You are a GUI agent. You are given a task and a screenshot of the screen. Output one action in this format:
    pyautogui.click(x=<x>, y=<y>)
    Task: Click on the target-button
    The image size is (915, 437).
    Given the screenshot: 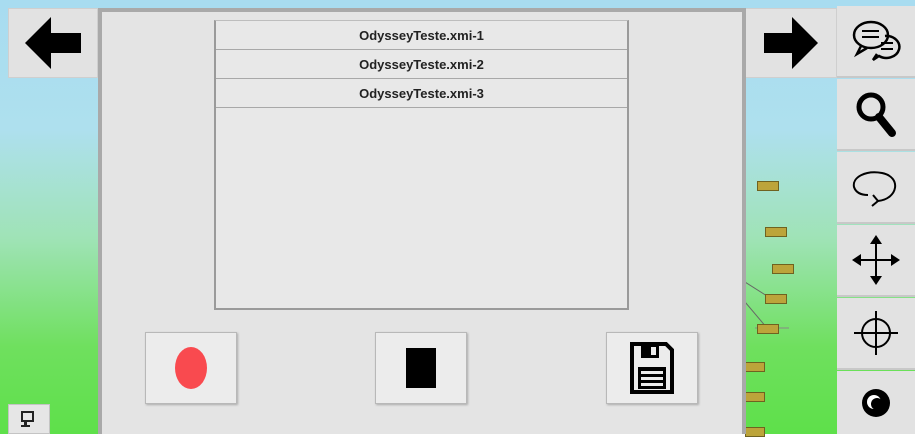 What is the action you would take?
    pyautogui.click(x=876, y=334)
    